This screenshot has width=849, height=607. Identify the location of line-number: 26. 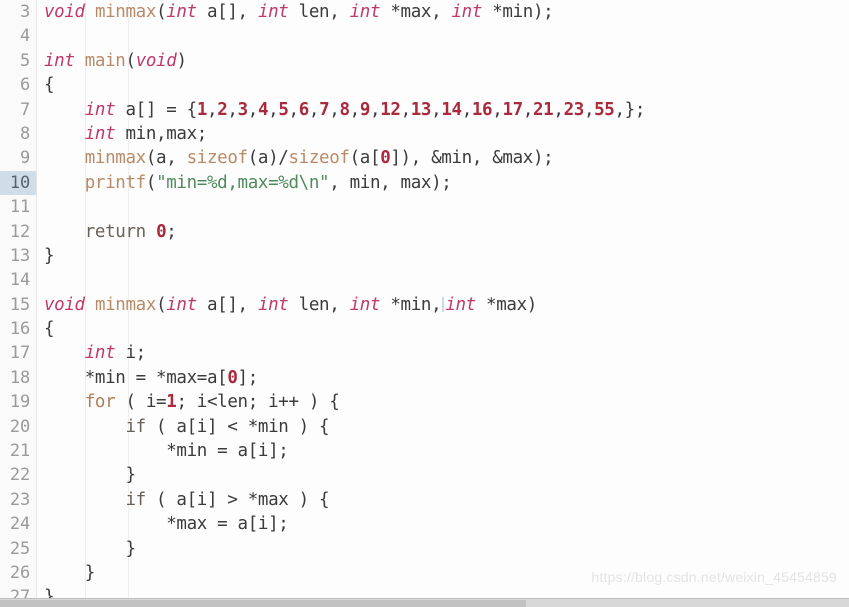
(19, 572).